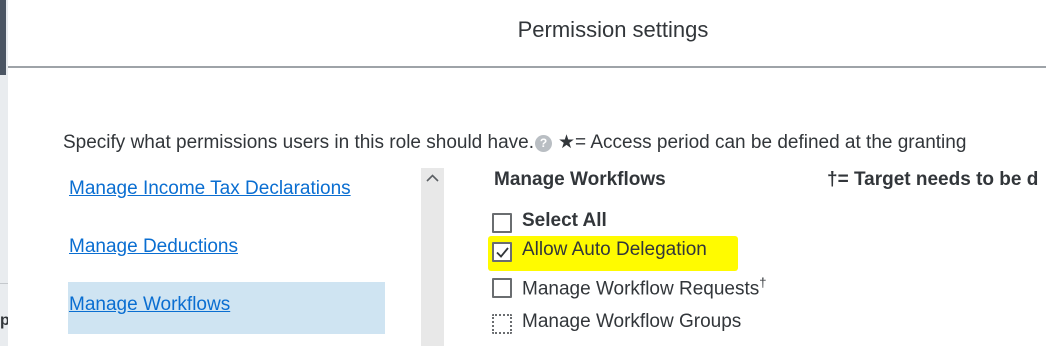 The height and width of the screenshot is (346, 1046). I want to click on dagger-marker: †, so click(763, 282).